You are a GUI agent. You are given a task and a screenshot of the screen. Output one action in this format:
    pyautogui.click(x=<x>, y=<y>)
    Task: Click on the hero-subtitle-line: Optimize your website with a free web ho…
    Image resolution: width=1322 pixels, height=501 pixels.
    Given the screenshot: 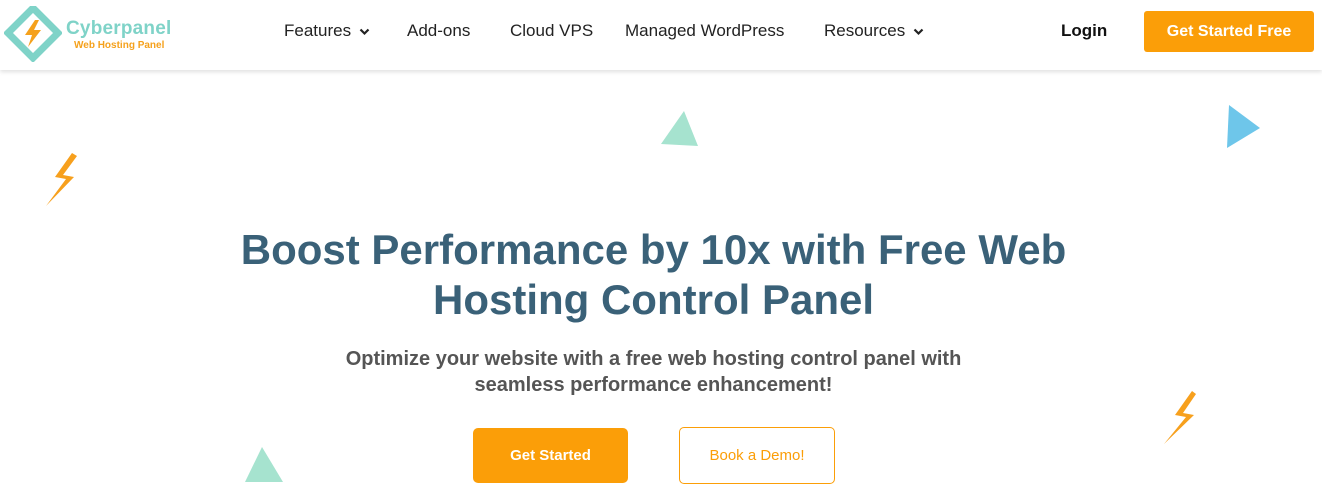 What is the action you would take?
    pyautogui.click(x=653, y=359)
    